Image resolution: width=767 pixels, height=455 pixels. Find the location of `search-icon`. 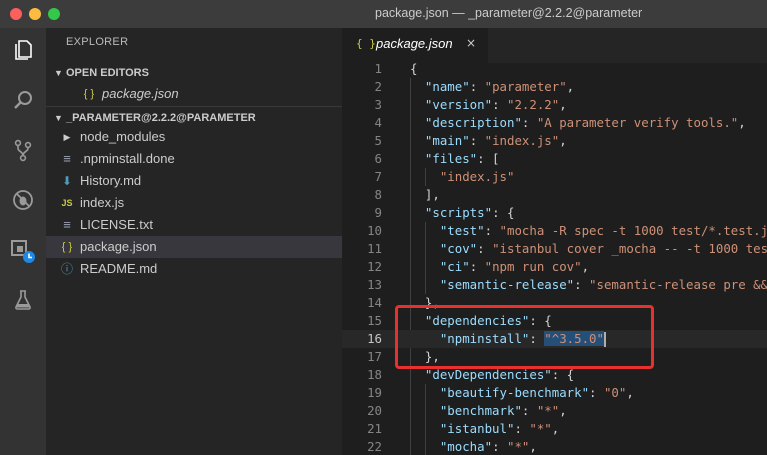

search-icon is located at coordinates (23, 100).